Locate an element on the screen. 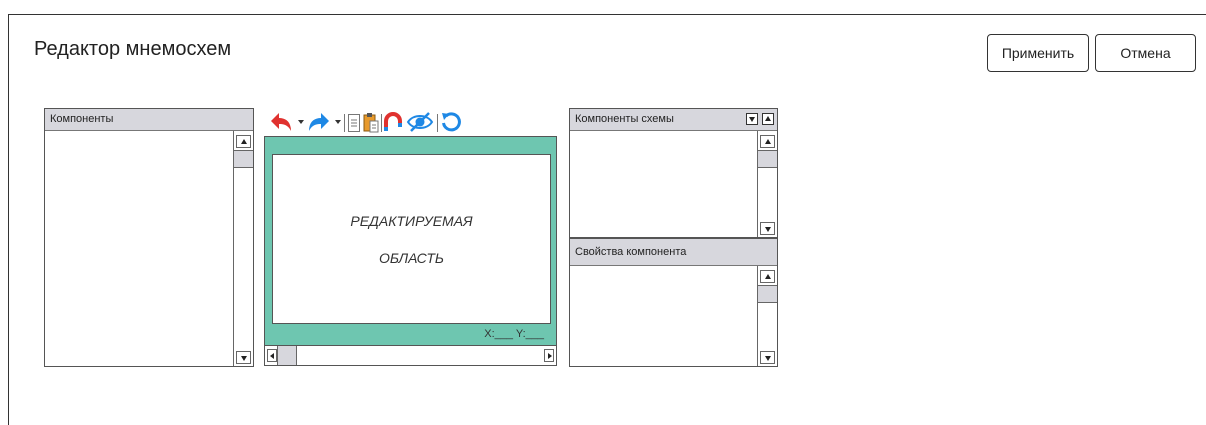 The height and width of the screenshot is (425, 1206). editable-area-label-line2: ОБЛАСТЬ is located at coordinates (411, 258).